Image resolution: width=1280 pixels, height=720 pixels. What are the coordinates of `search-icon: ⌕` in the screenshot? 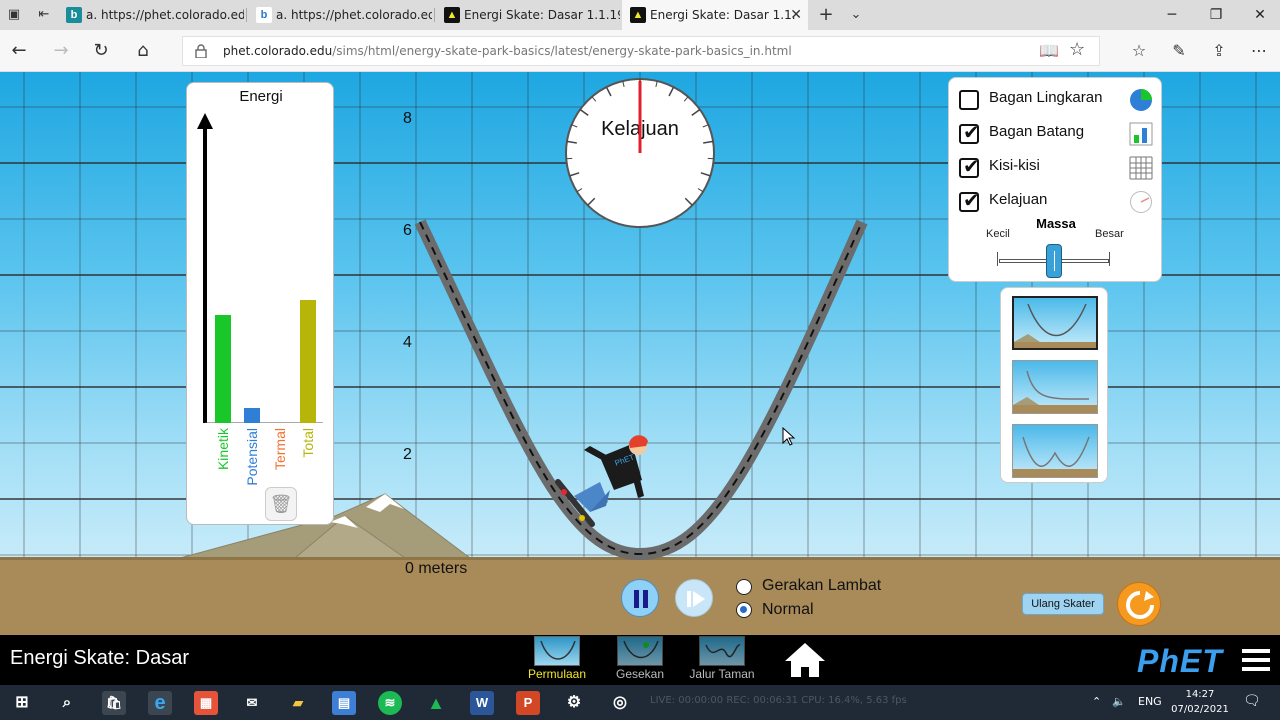 It's located at (67, 703).